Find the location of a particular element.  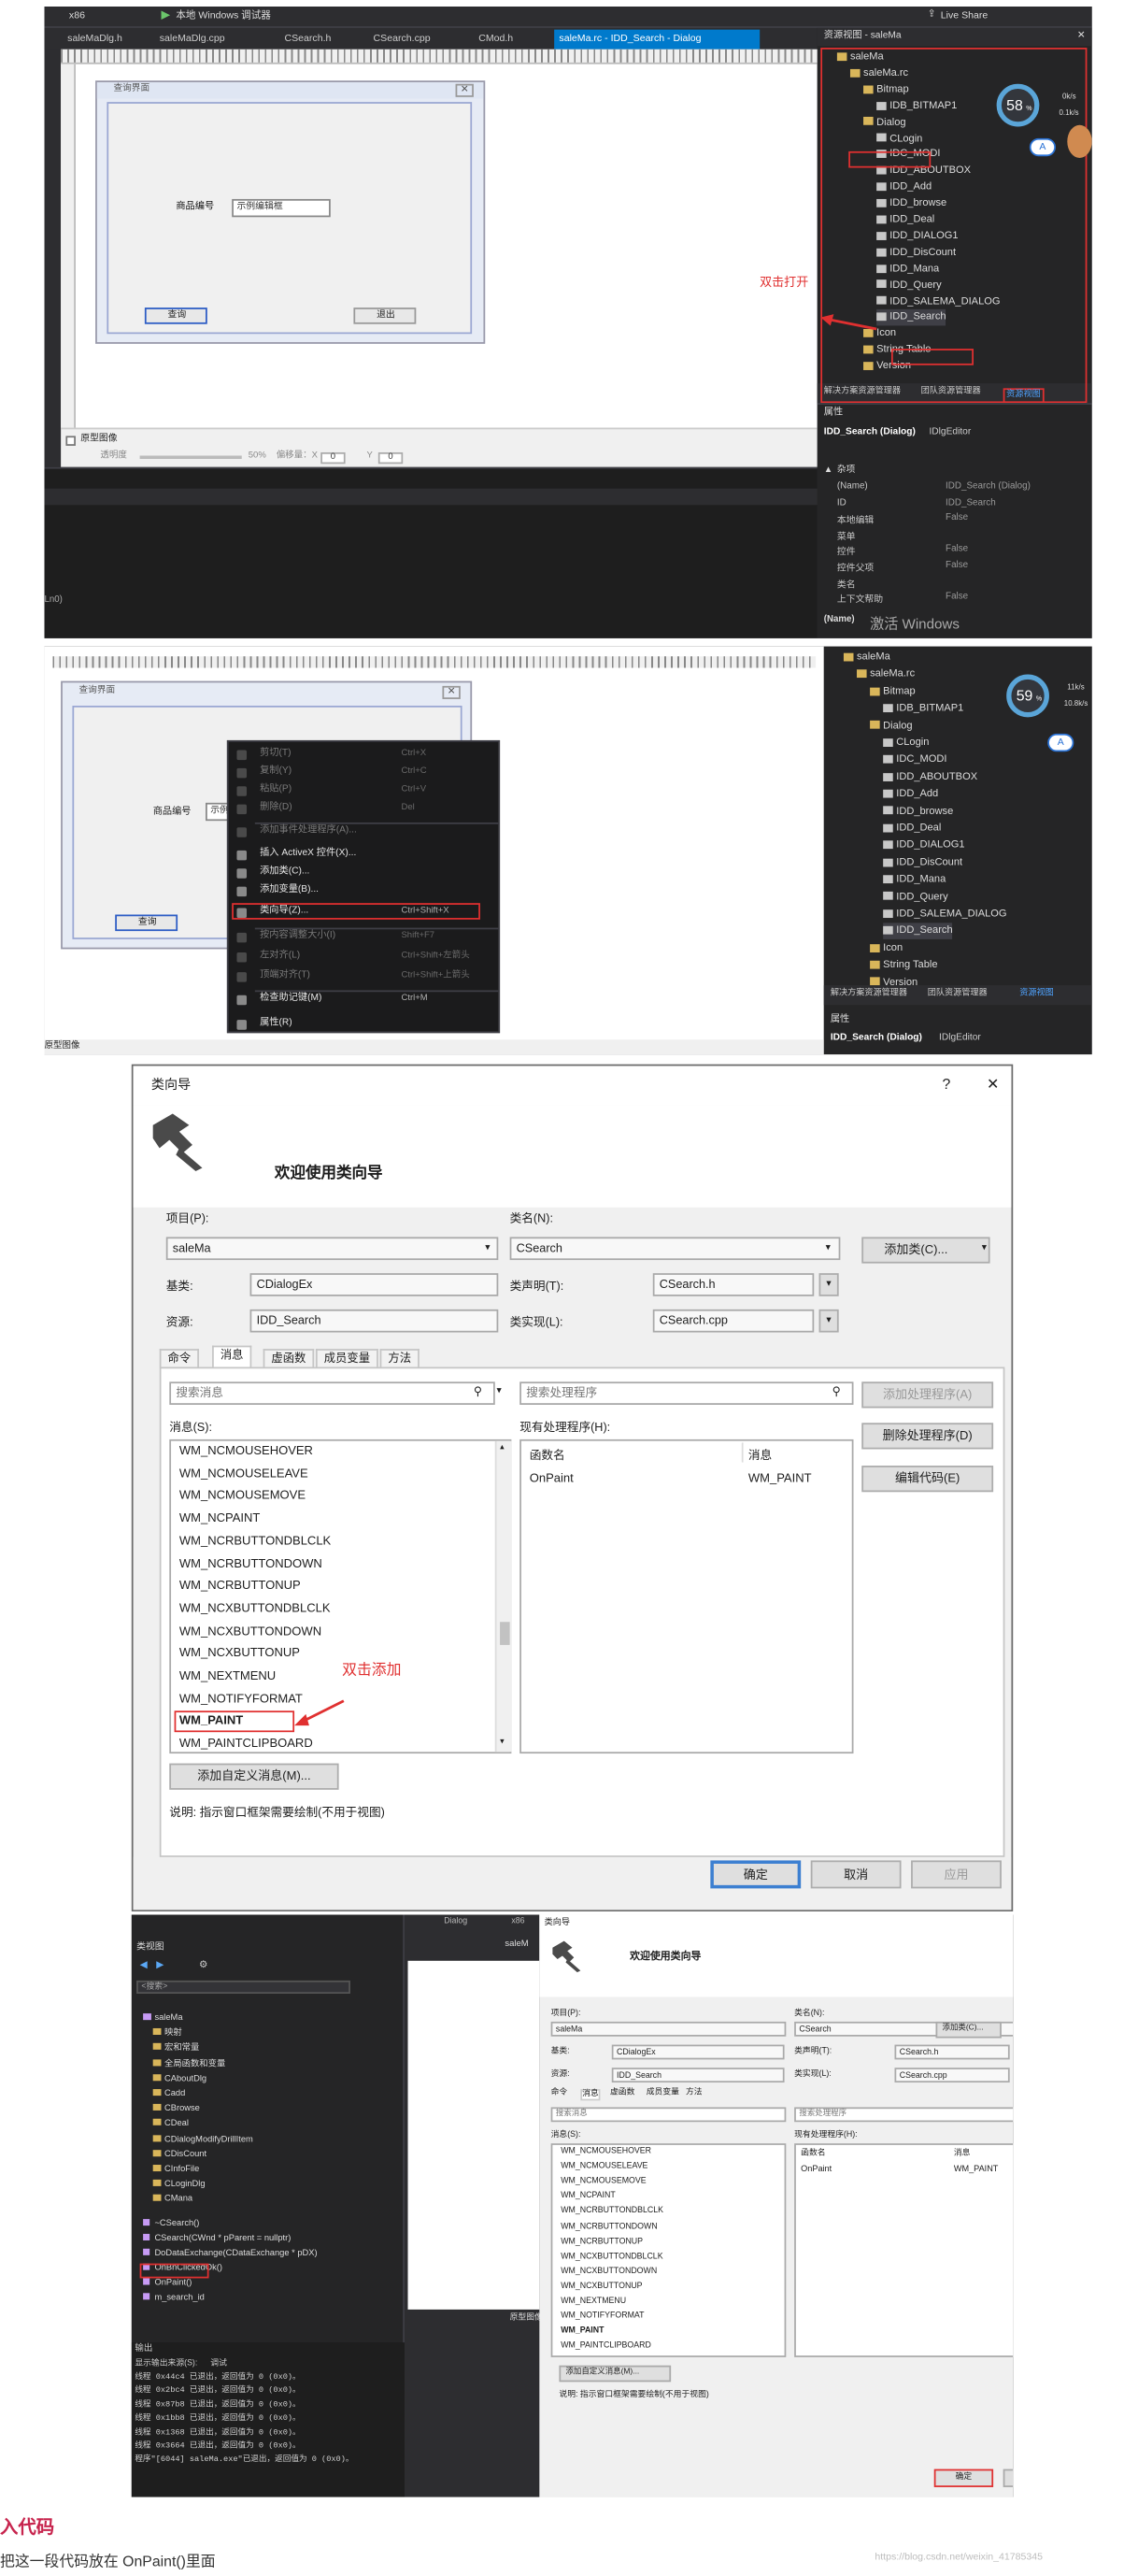

settings-icon: ⚙ is located at coordinates (203, 1966).